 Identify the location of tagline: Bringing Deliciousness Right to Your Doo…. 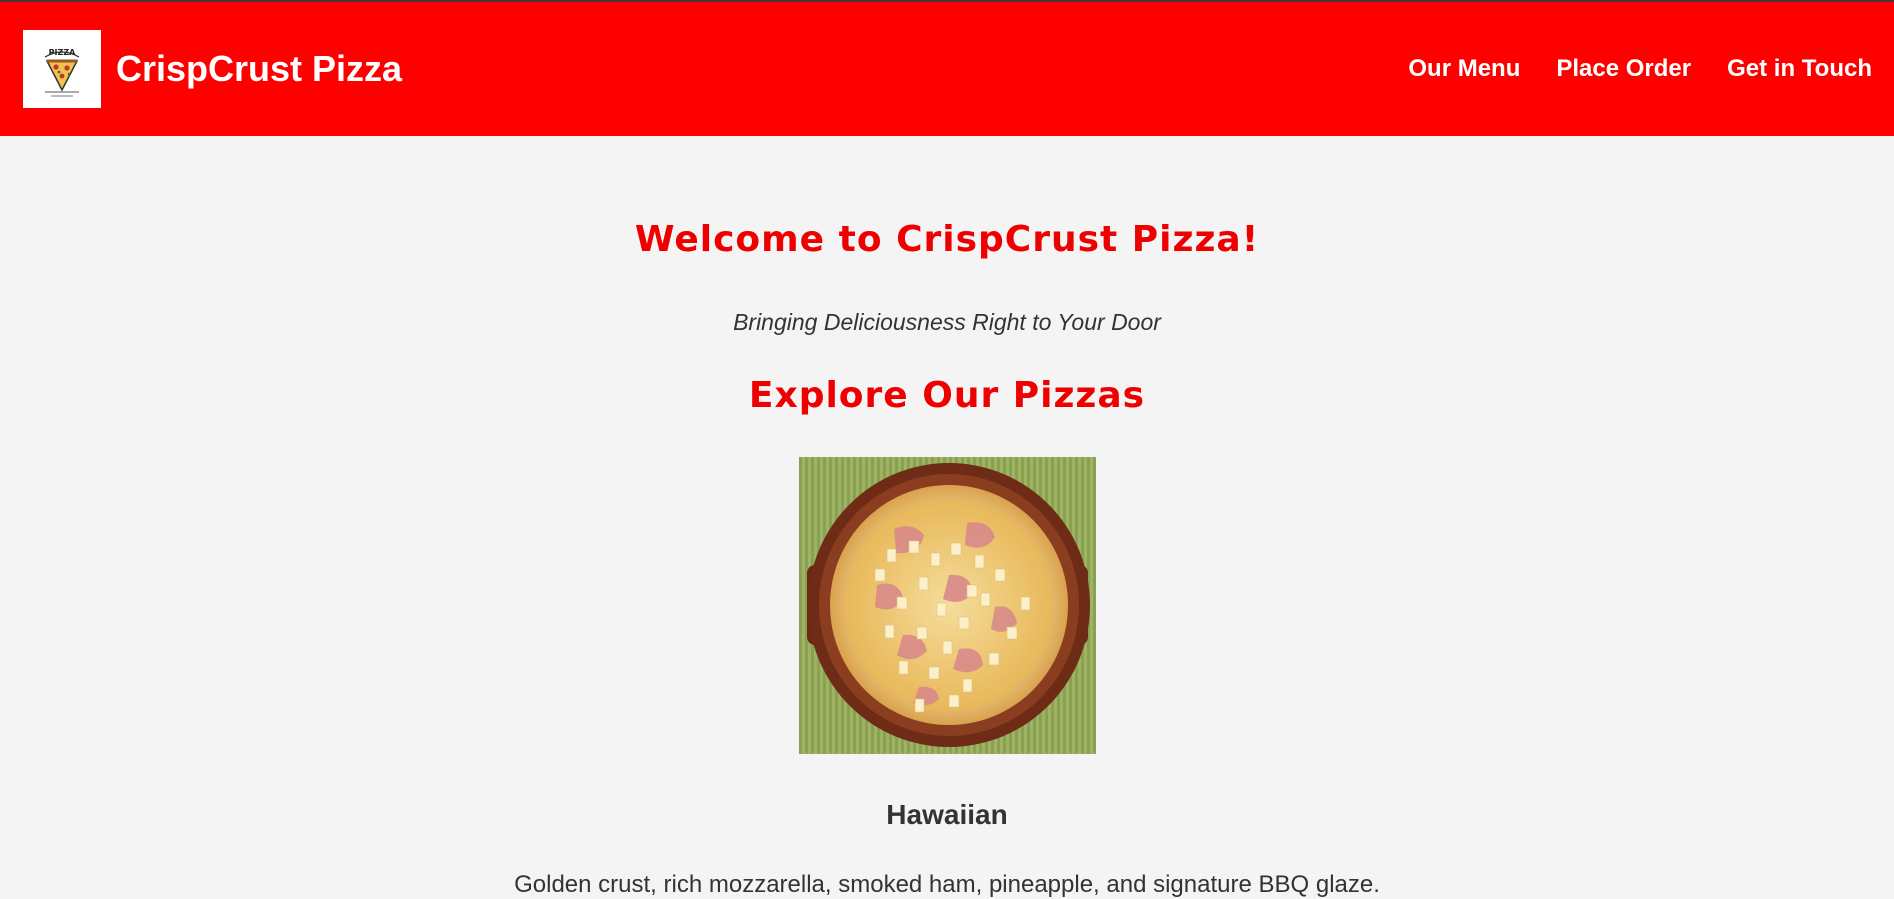
(947, 322).